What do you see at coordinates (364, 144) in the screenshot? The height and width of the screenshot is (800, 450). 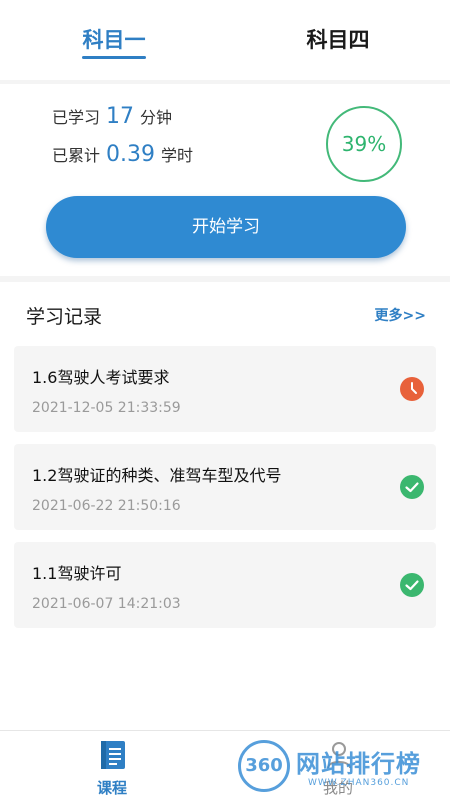 I see `progress-percent-badge: 39%` at bounding box center [364, 144].